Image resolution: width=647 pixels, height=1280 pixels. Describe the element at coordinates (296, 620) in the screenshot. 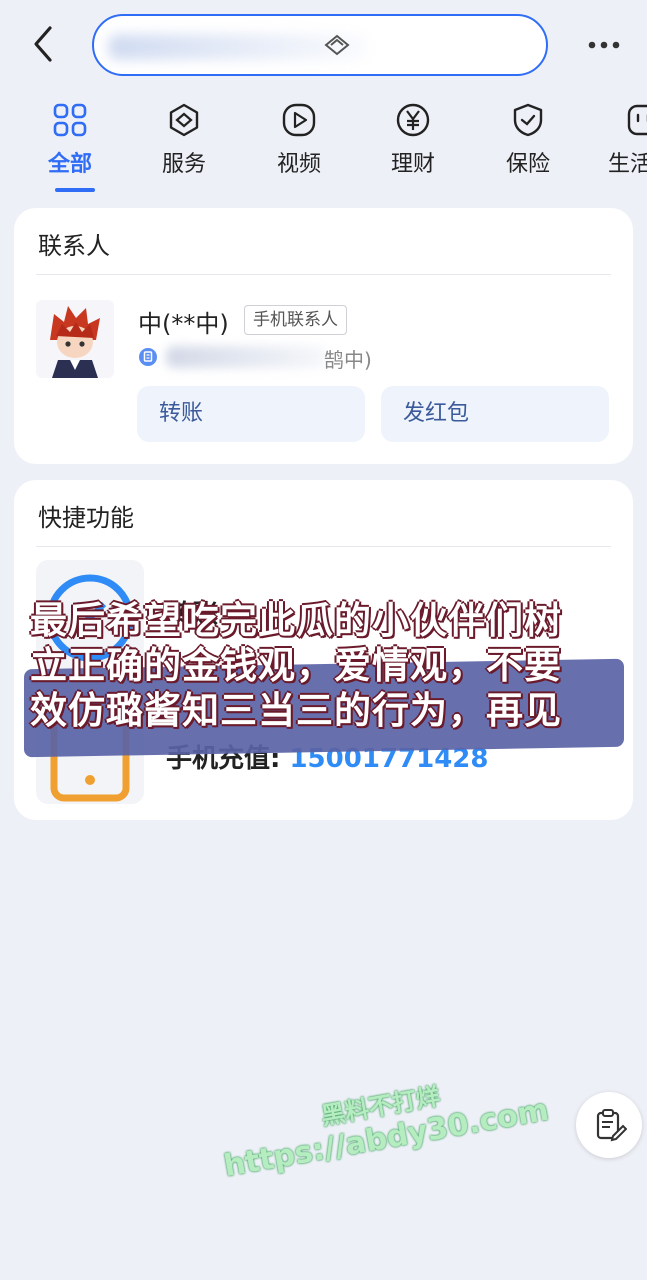

I see `caption-line: 最后希望吃完此瓜的小伙伴们树` at that location.